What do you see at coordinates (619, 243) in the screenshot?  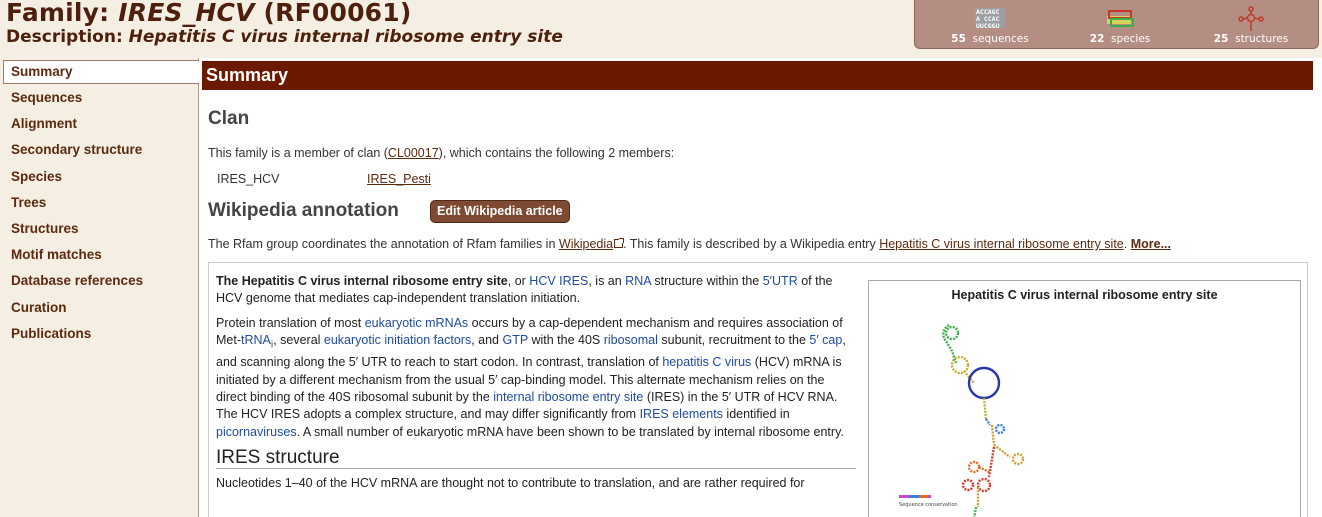 I see `external-link-icon` at bounding box center [619, 243].